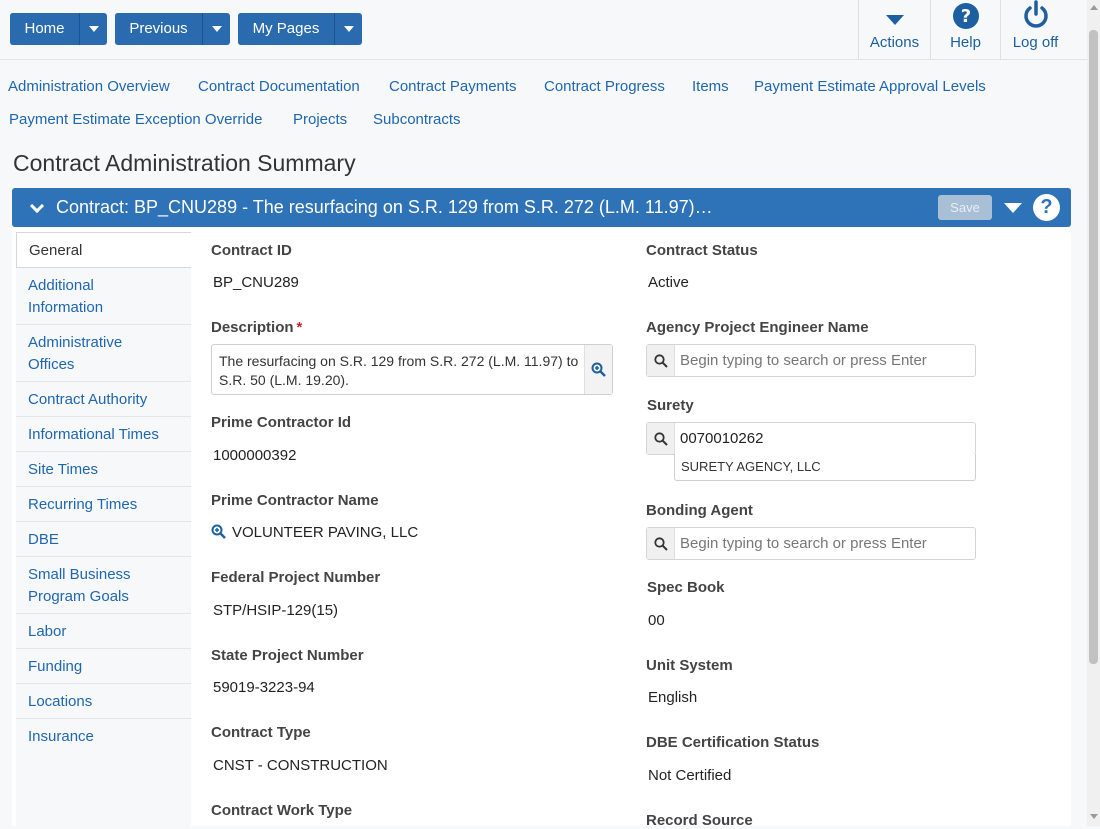  What do you see at coordinates (320, 119) in the screenshot?
I see `nav-link-projects: Projects` at bounding box center [320, 119].